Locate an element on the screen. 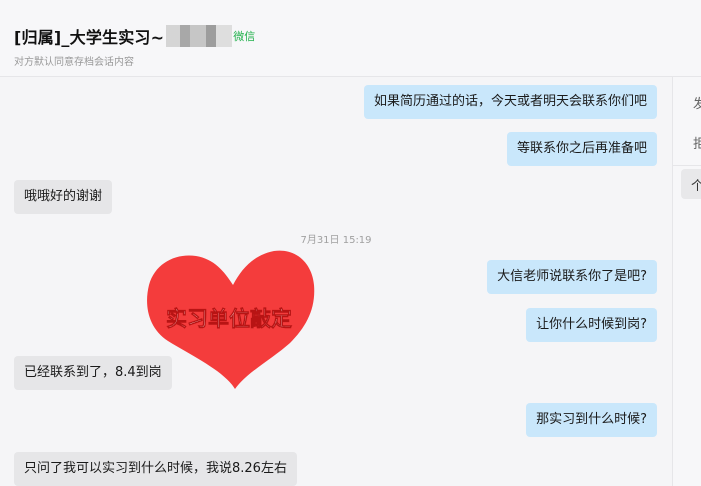 Image resolution: width=701 pixels, height=486 pixels. archive-notice: 对方默认同意存档会话内容 is located at coordinates (74, 62).